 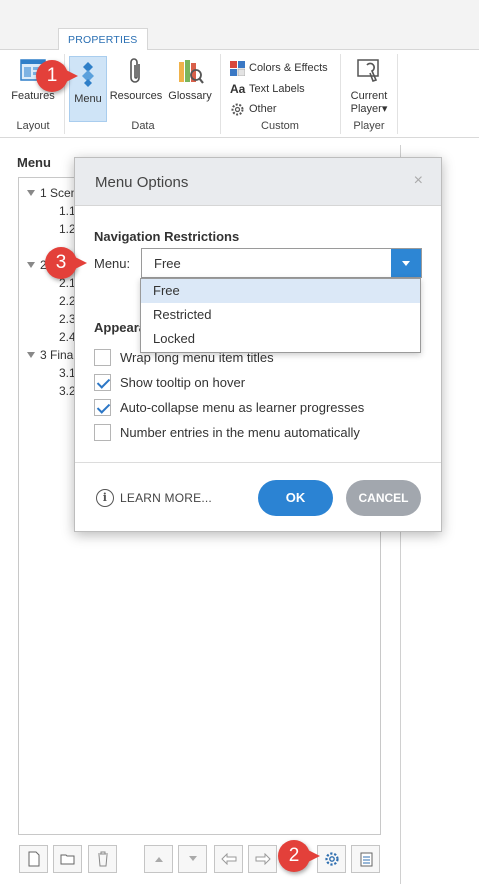 I want to click on glossary-button: Glossary, so click(x=190, y=84).